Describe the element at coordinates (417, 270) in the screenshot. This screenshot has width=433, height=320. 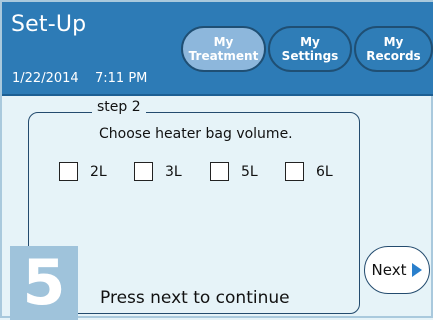
I see `triangle-right-icon` at that location.